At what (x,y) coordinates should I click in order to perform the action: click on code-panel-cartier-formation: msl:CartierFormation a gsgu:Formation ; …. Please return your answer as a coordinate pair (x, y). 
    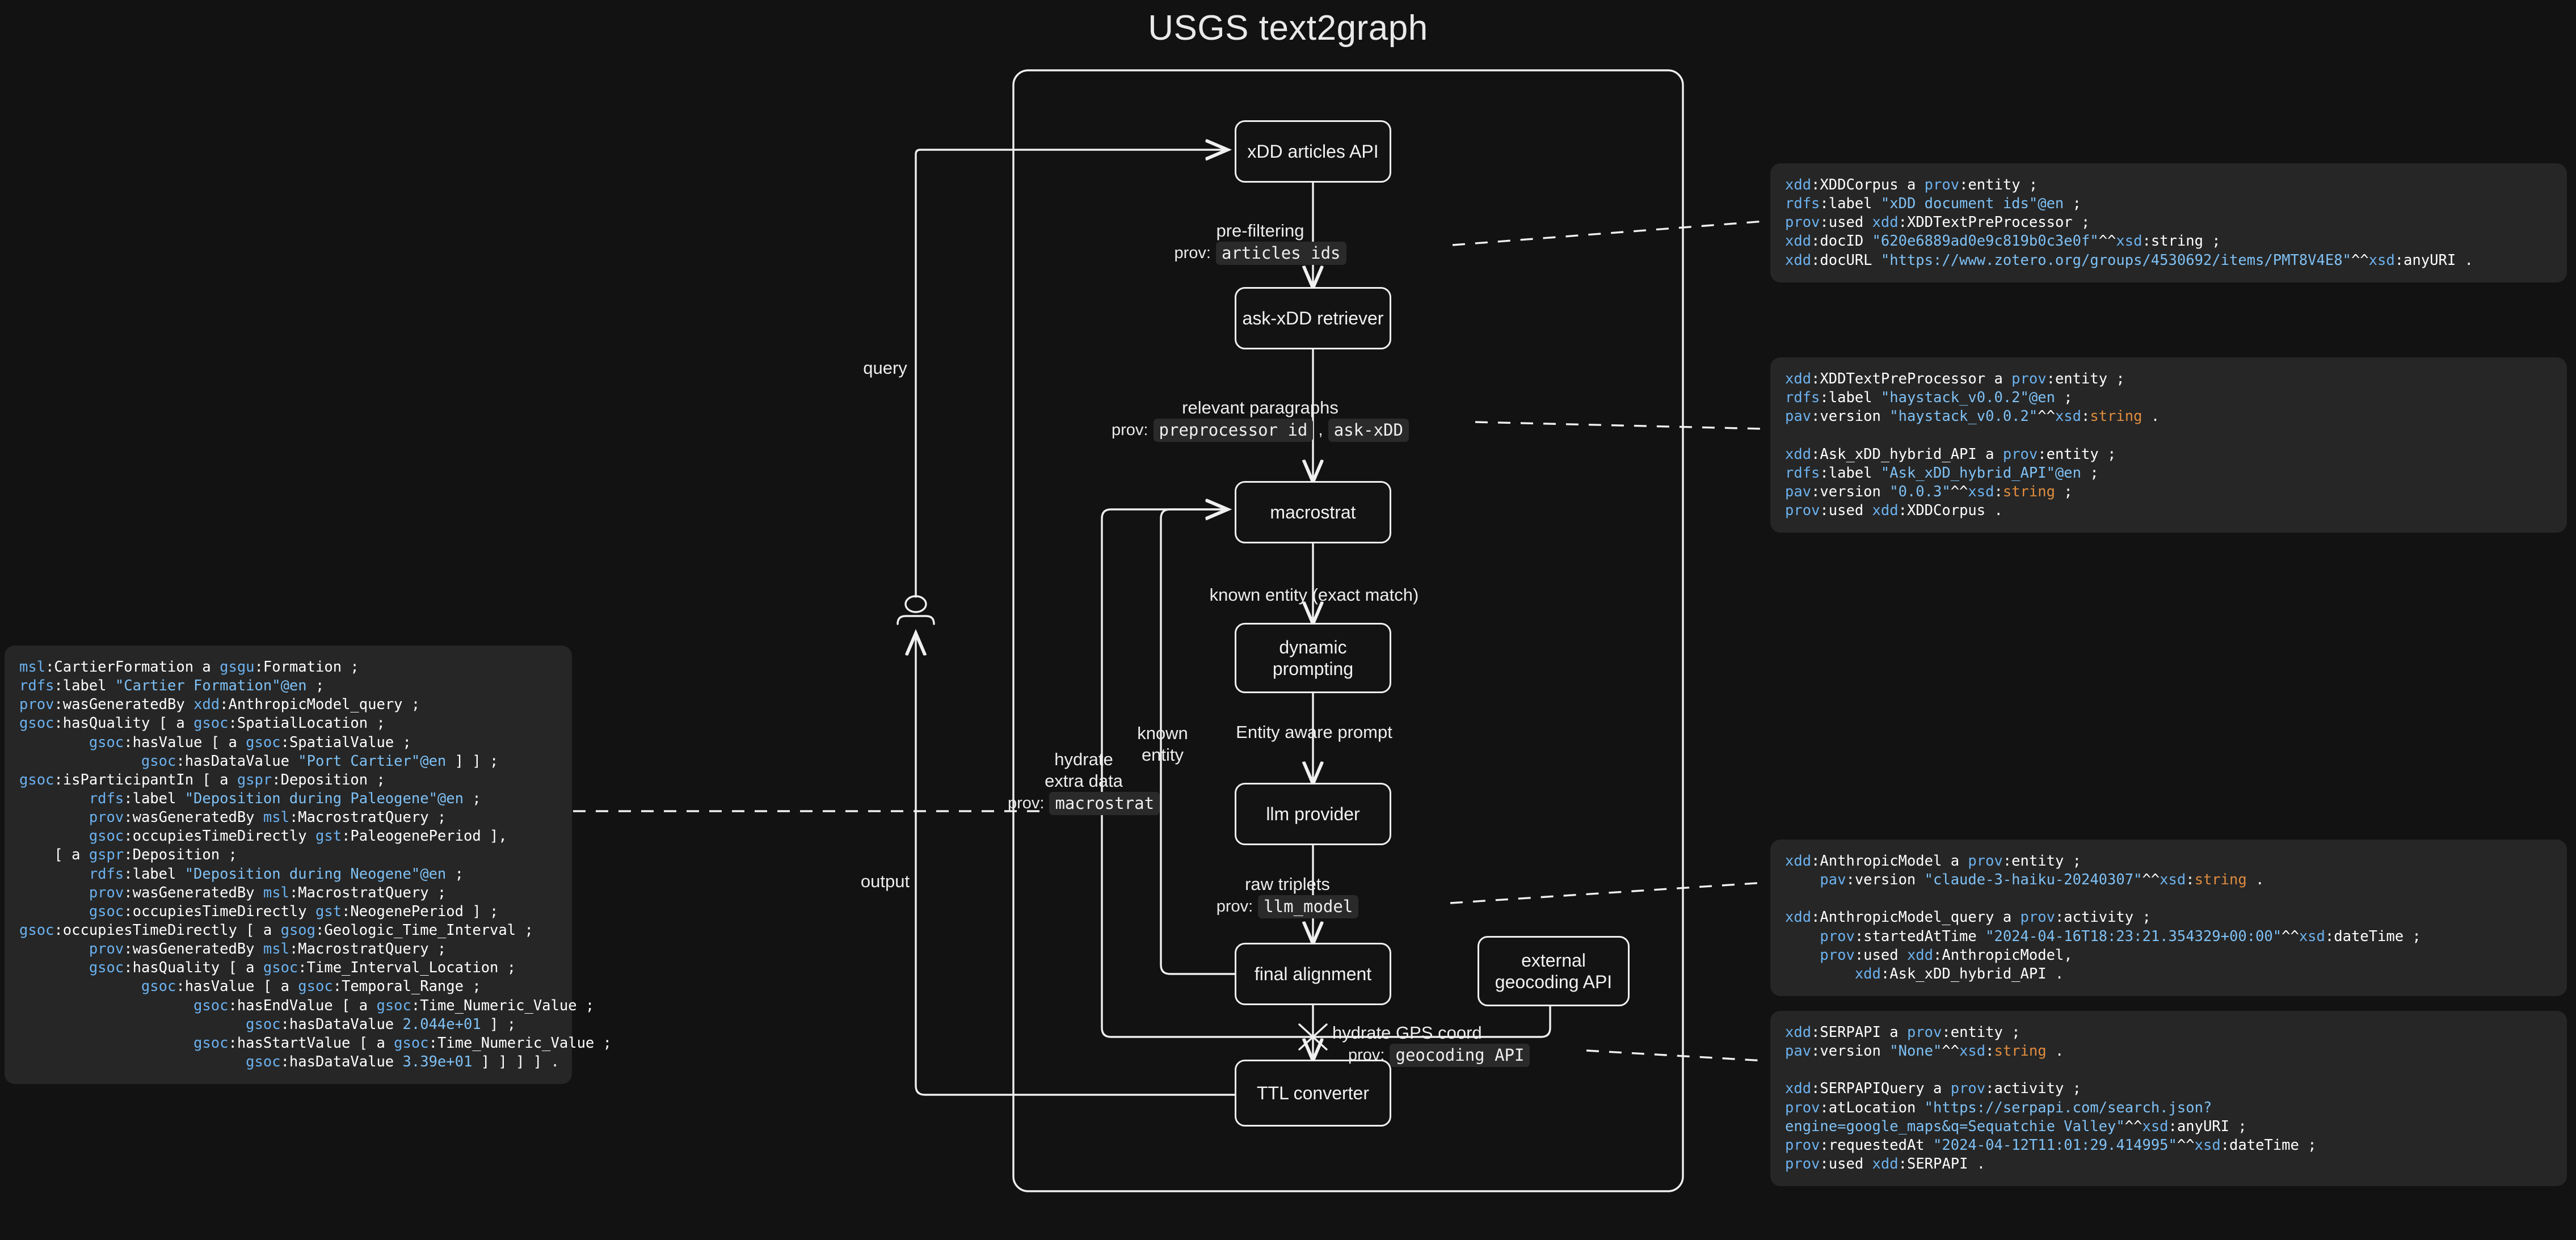
    Looking at the image, I should click on (308, 866).